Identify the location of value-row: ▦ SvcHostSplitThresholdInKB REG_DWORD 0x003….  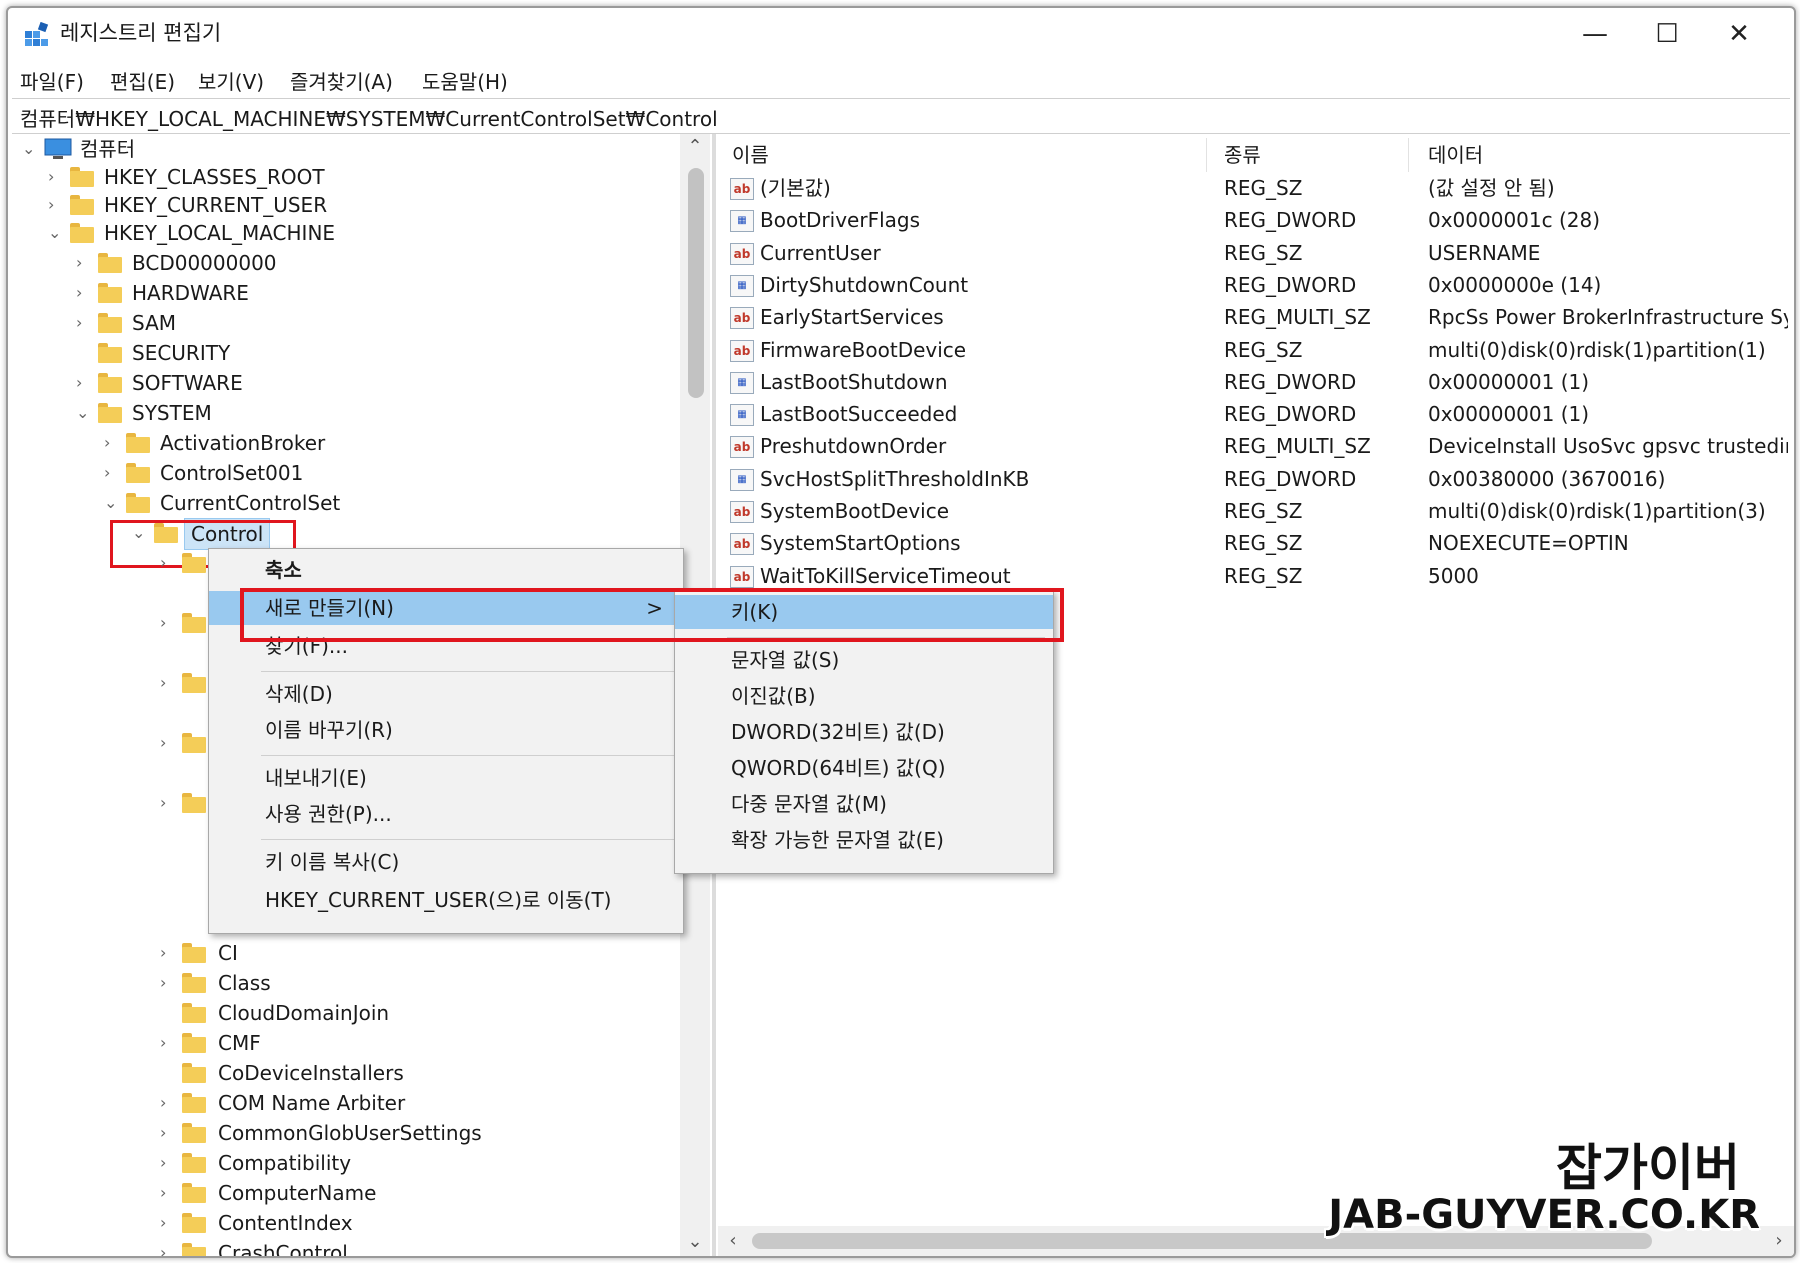
(1256, 479).